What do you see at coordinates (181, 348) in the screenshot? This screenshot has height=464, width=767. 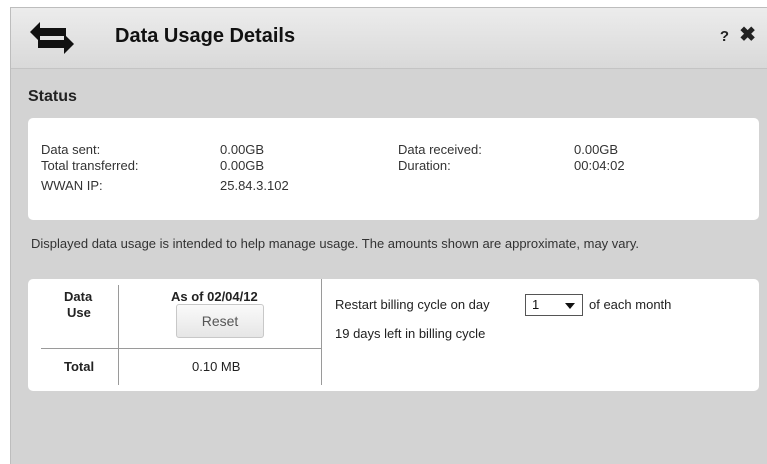 I see `usage-divider-row` at bounding box center [181, 348].